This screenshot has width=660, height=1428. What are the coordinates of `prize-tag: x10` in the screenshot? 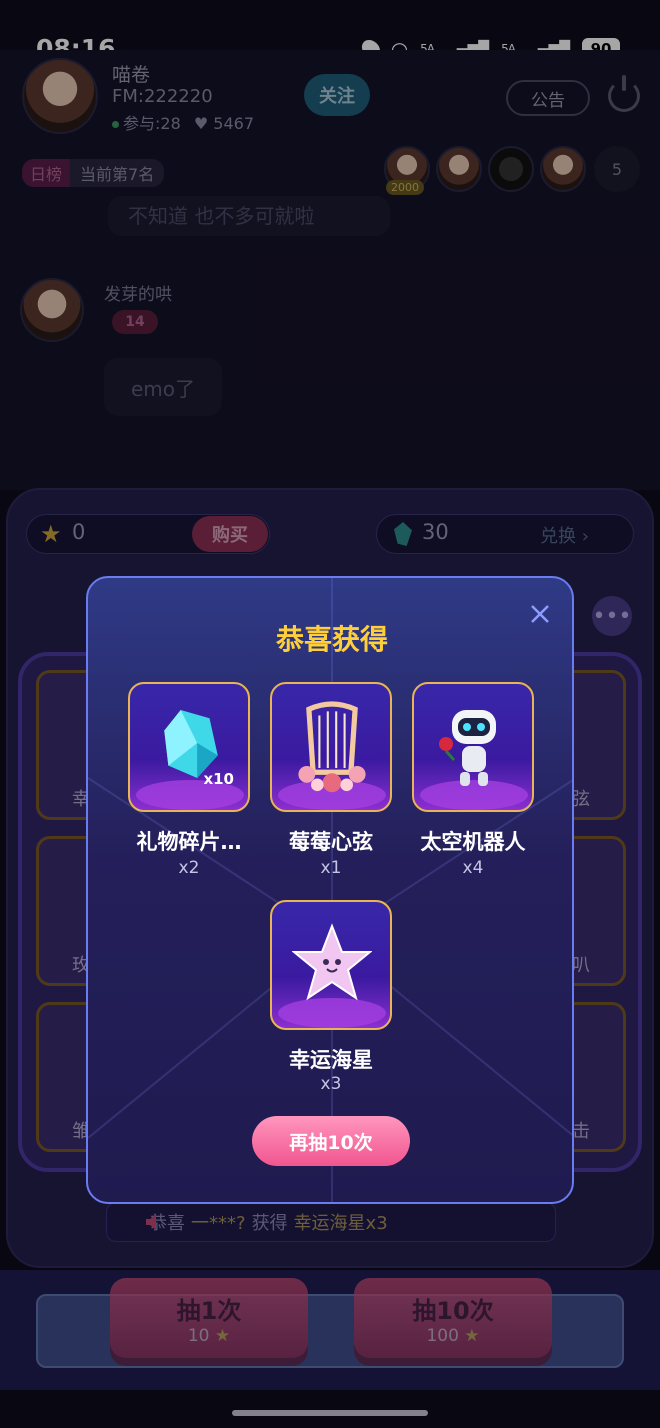 It's located at (218, 779).